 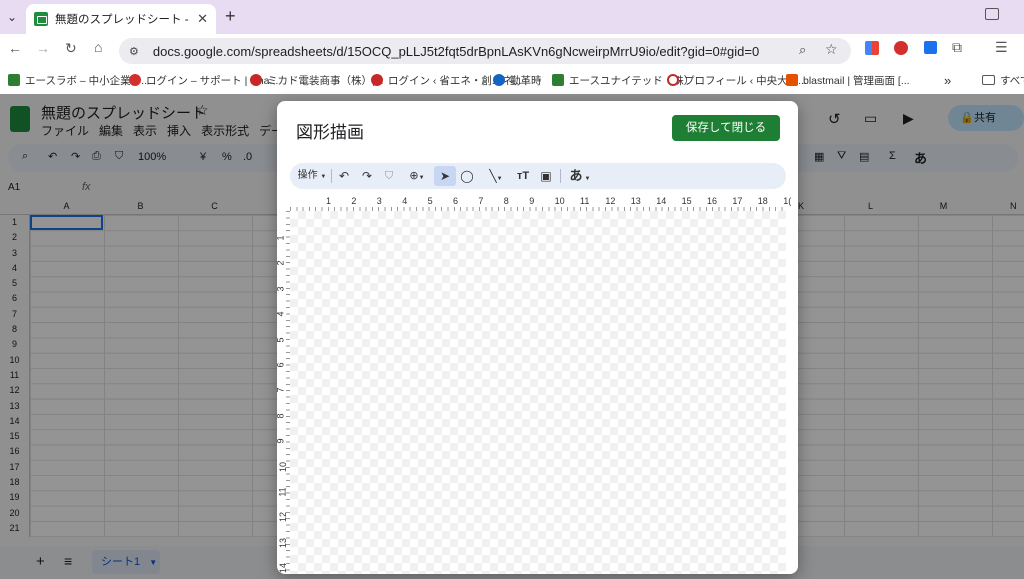 I want to click on other-bookmarks-folder: すべての, so click(x=1003, y=80).